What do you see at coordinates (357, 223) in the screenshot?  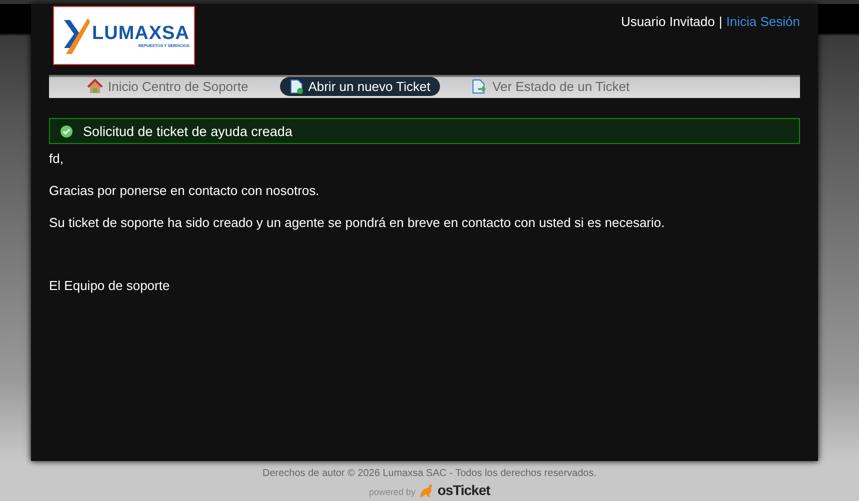 I see `message-paragraph: Su ticket de soporte ha sido creado y un agente se pondrá en breve en contacto con usted si es necesario.` at bounding box center [357, 223].